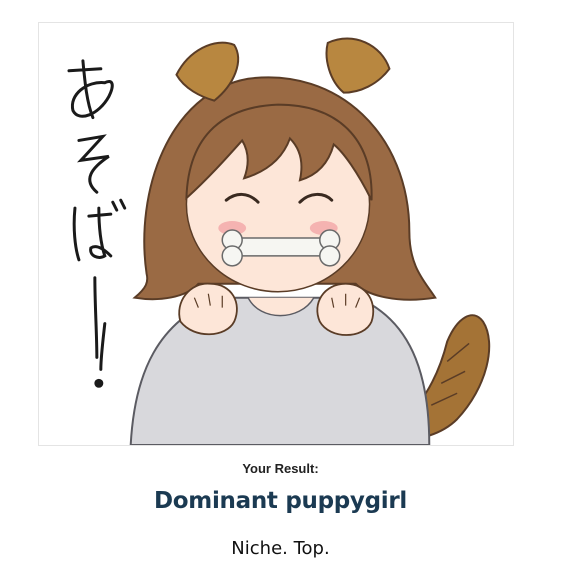 This screenshot has width=561, height=584. I want to click on result-description: Niche. Top., so click(280, 548).